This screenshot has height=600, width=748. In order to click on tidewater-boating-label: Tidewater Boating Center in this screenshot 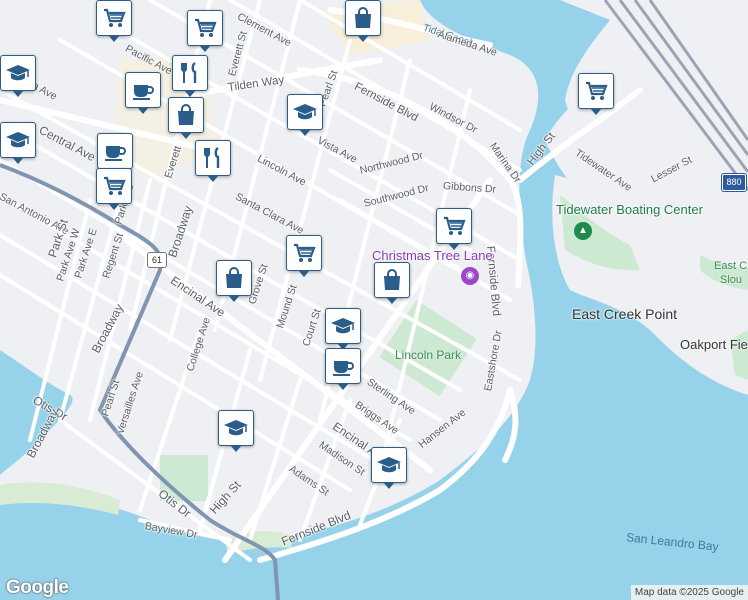, I will do `click(629, 209)`.